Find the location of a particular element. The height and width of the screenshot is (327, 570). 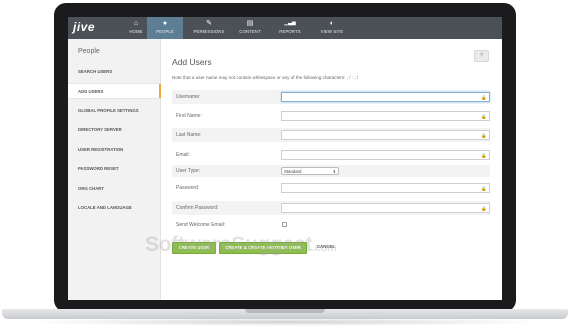

nav-view-site: ◐ VIEW SITE is located at coordinates (332, 28).